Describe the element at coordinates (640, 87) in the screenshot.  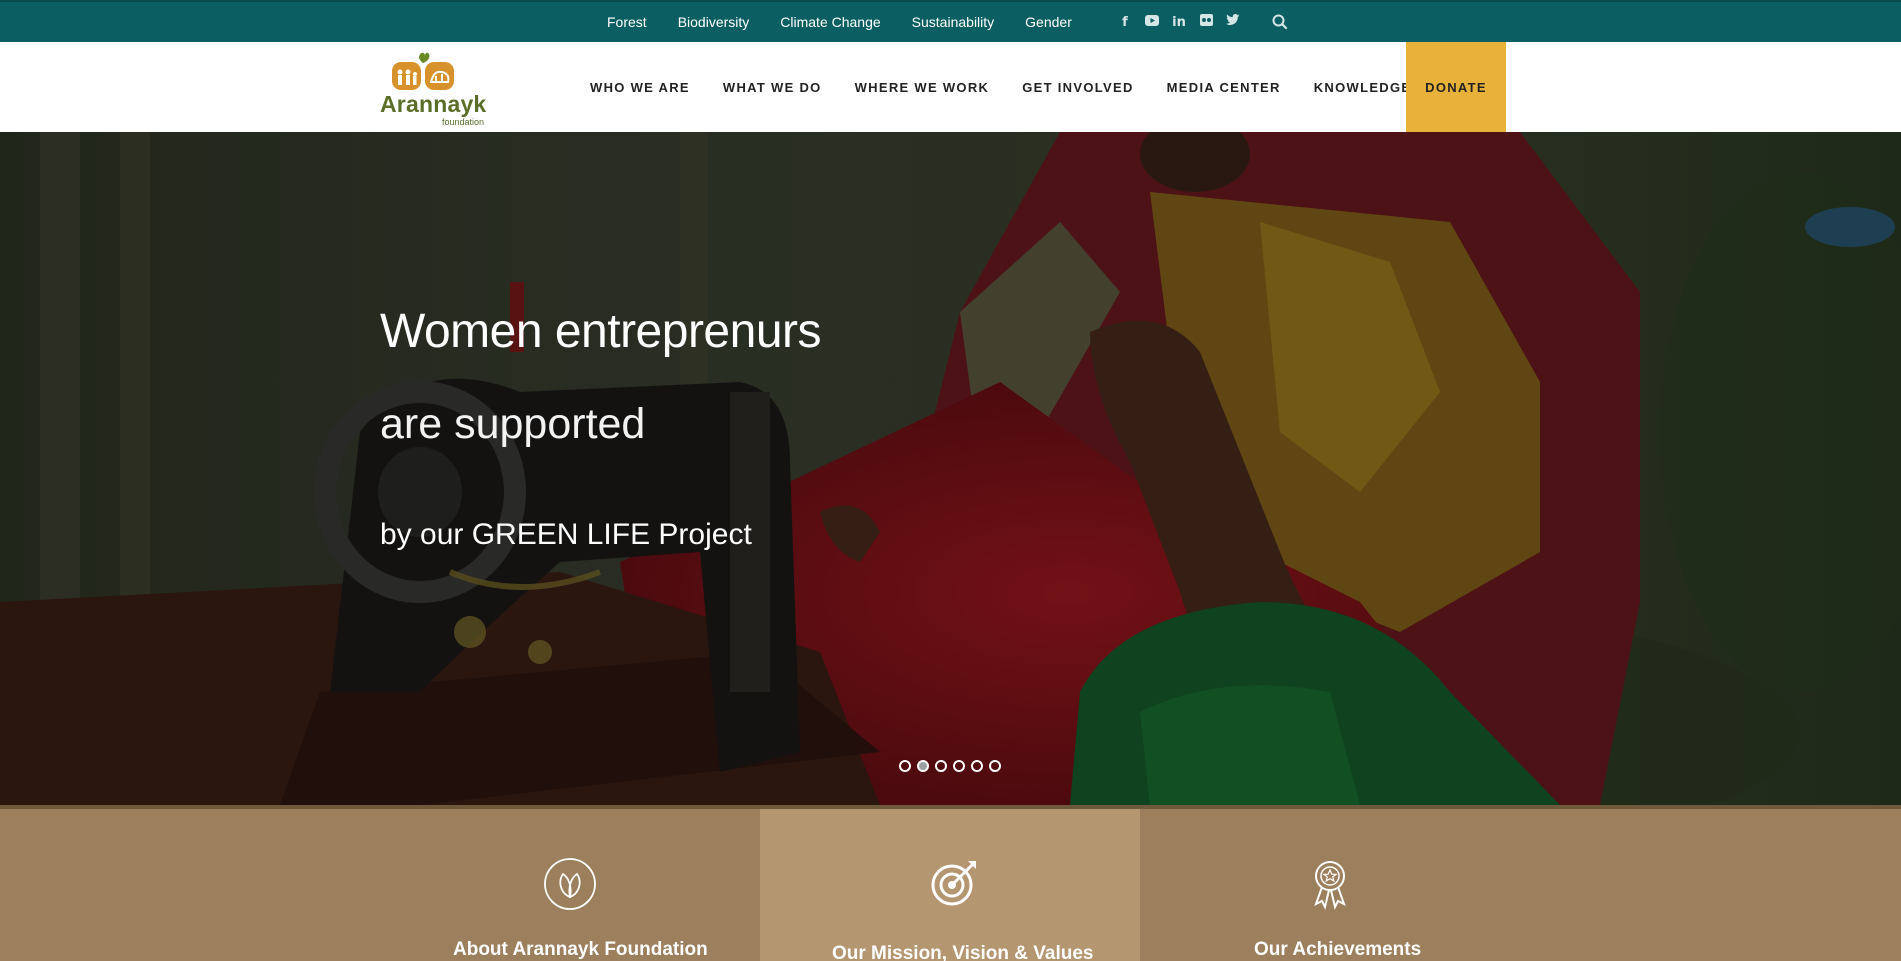
I see `nav-who-we-are: WHO WE ARE` at that location.